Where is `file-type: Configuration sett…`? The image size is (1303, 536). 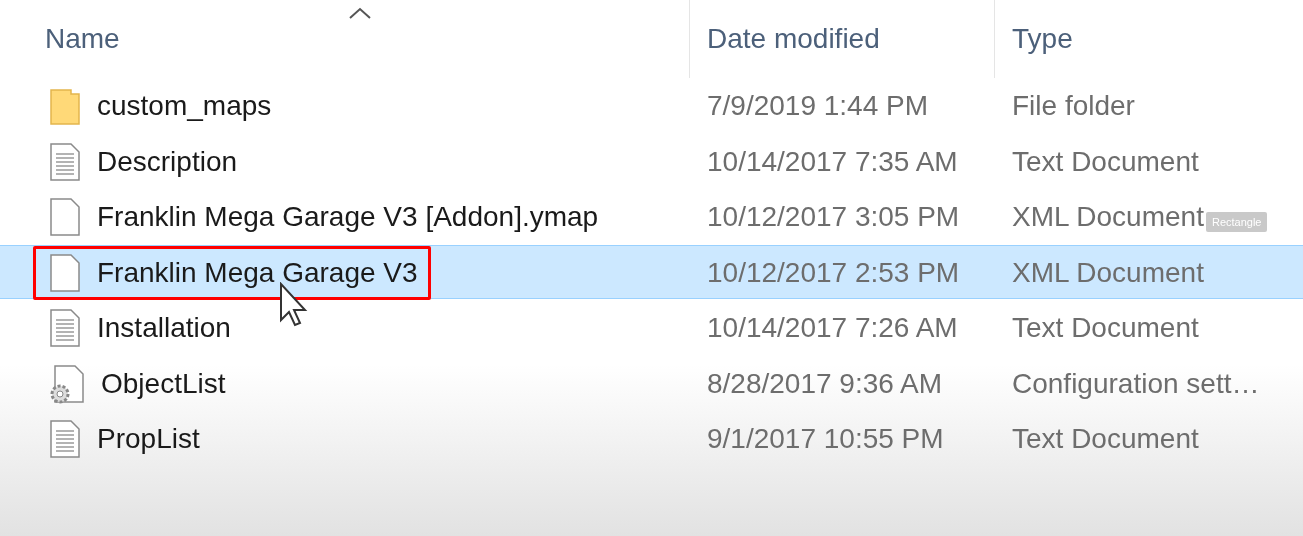 file-type: Configuration sett… is located at coordinates (1135, 383).